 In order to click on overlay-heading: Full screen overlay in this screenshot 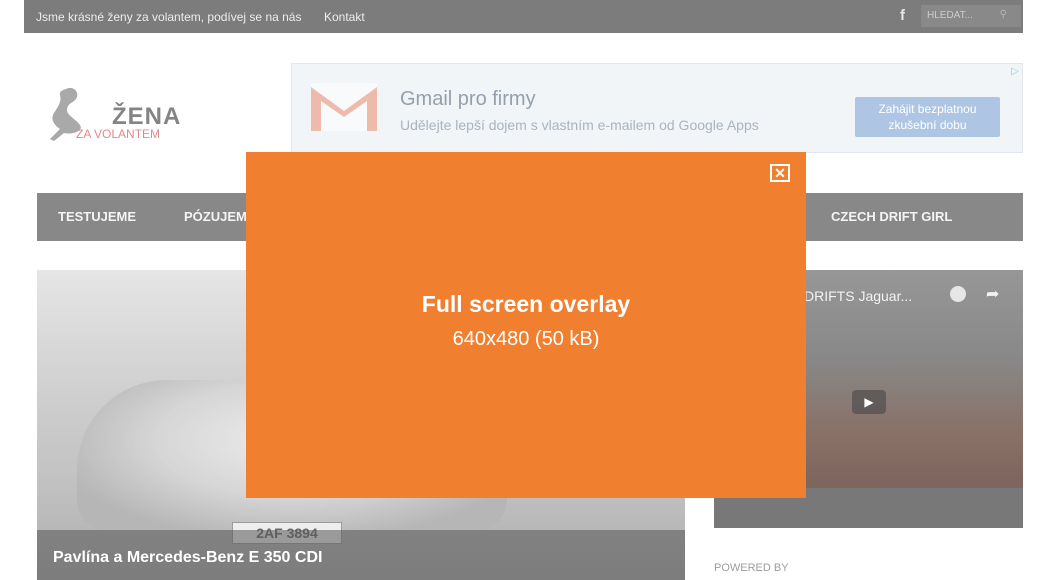, I will do `click(526, 304)`.